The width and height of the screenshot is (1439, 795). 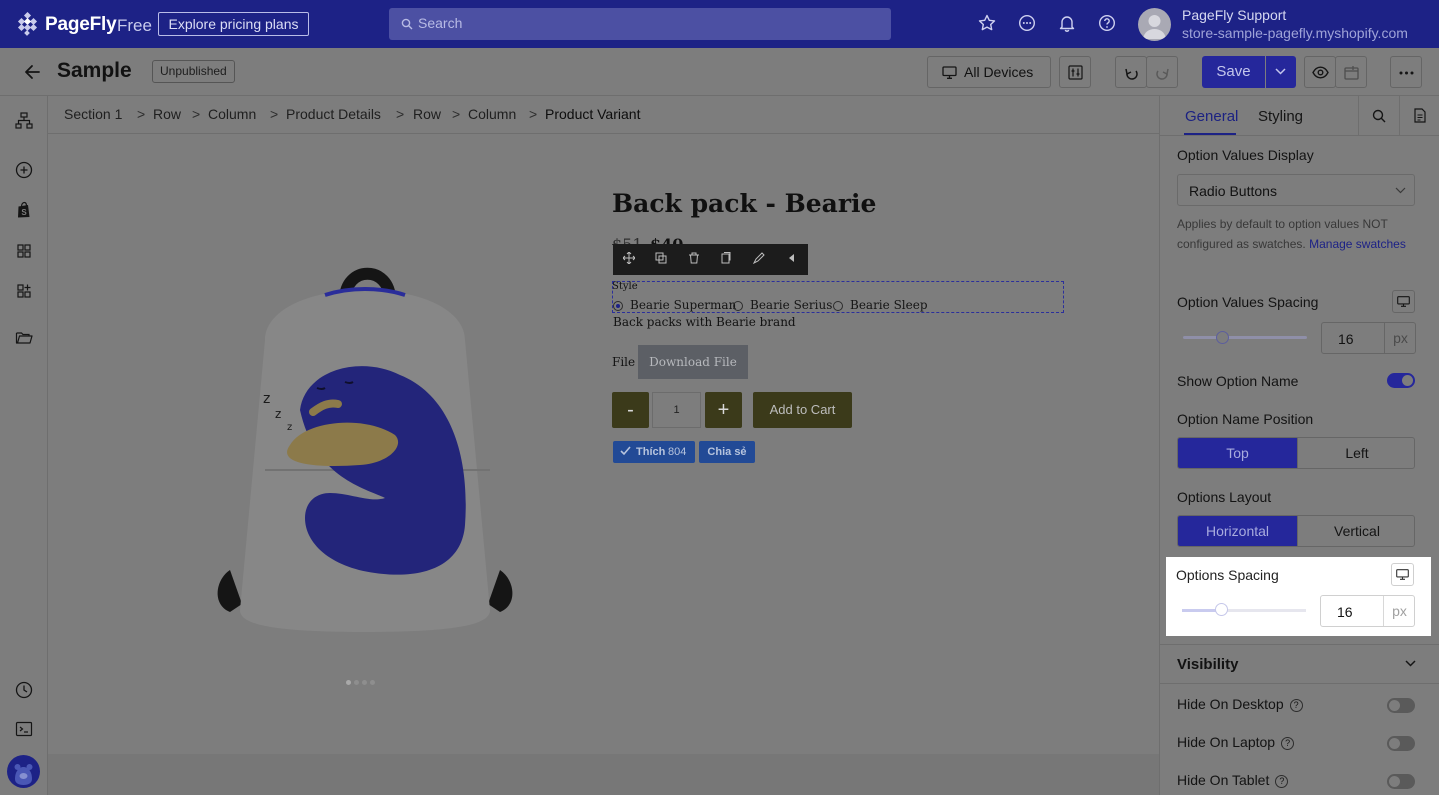 What do you see at coordinates (1237, 531) in the screenshot?
I see `layout-horizontal-button: Horizontal` at bounding box center [1237, 531].